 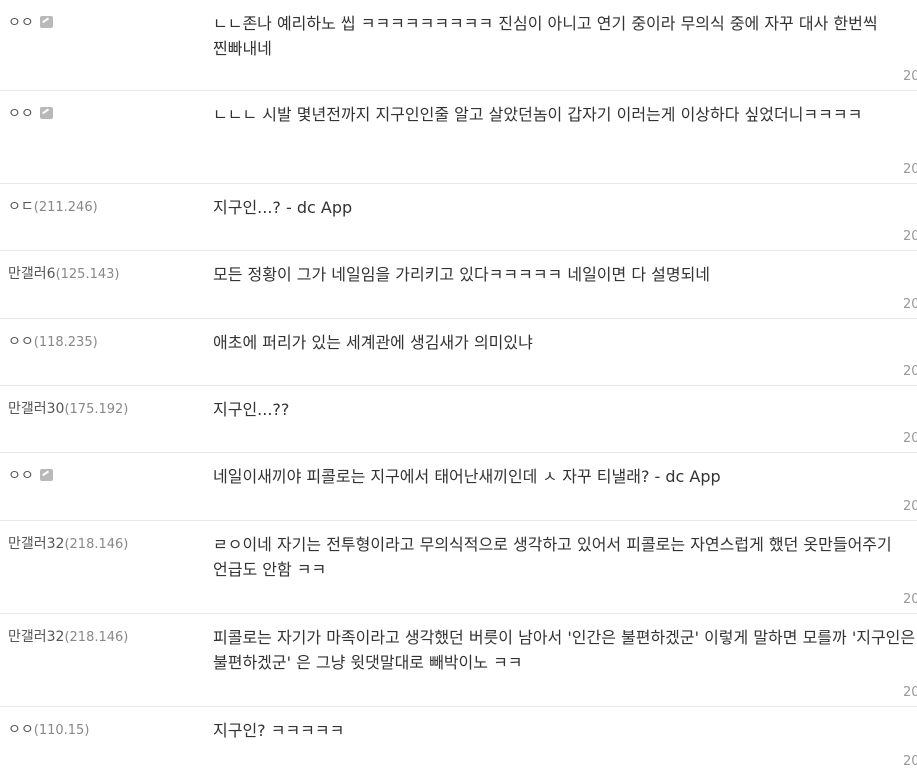 What do you see at coordinates (373, 342) in the screenshot?
I see `comment-text: 애초에 퍼리가 있는 세계관에 생김새가 의미있냐` at bounding box center [373, 342].